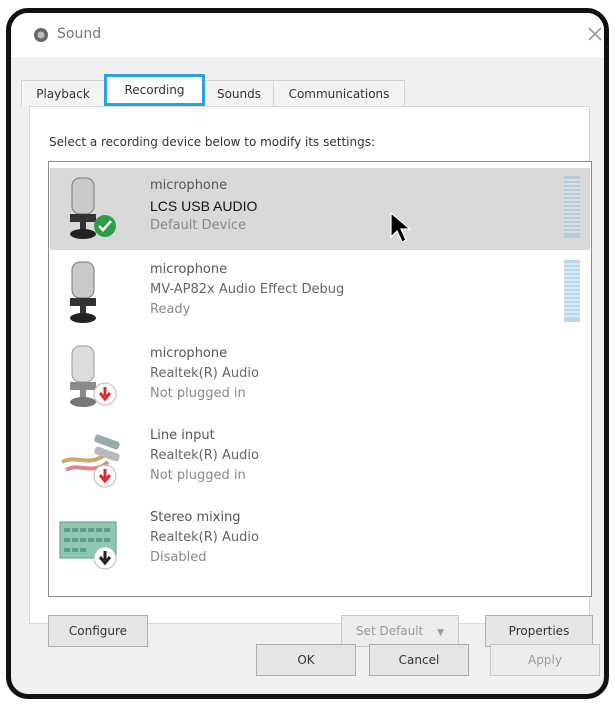  I want to click on microphone-icon, so click(83, 292).